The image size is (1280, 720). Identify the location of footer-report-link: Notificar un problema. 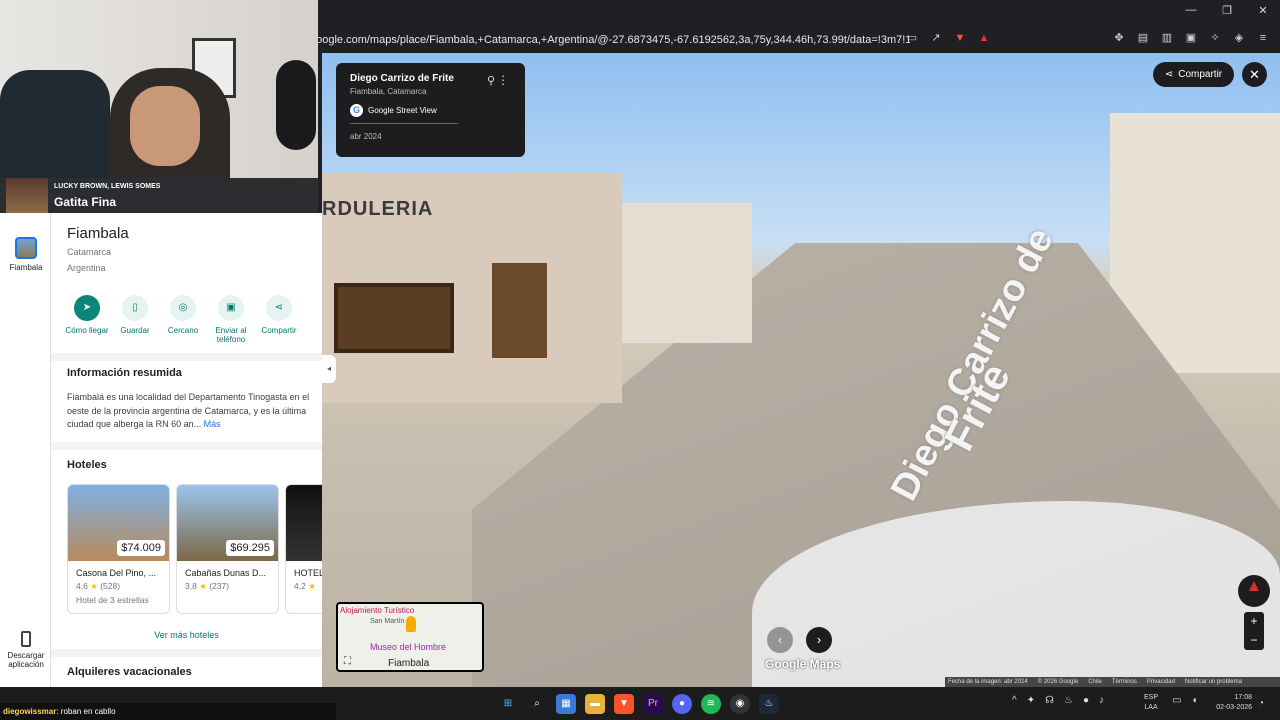
(1213, 682).